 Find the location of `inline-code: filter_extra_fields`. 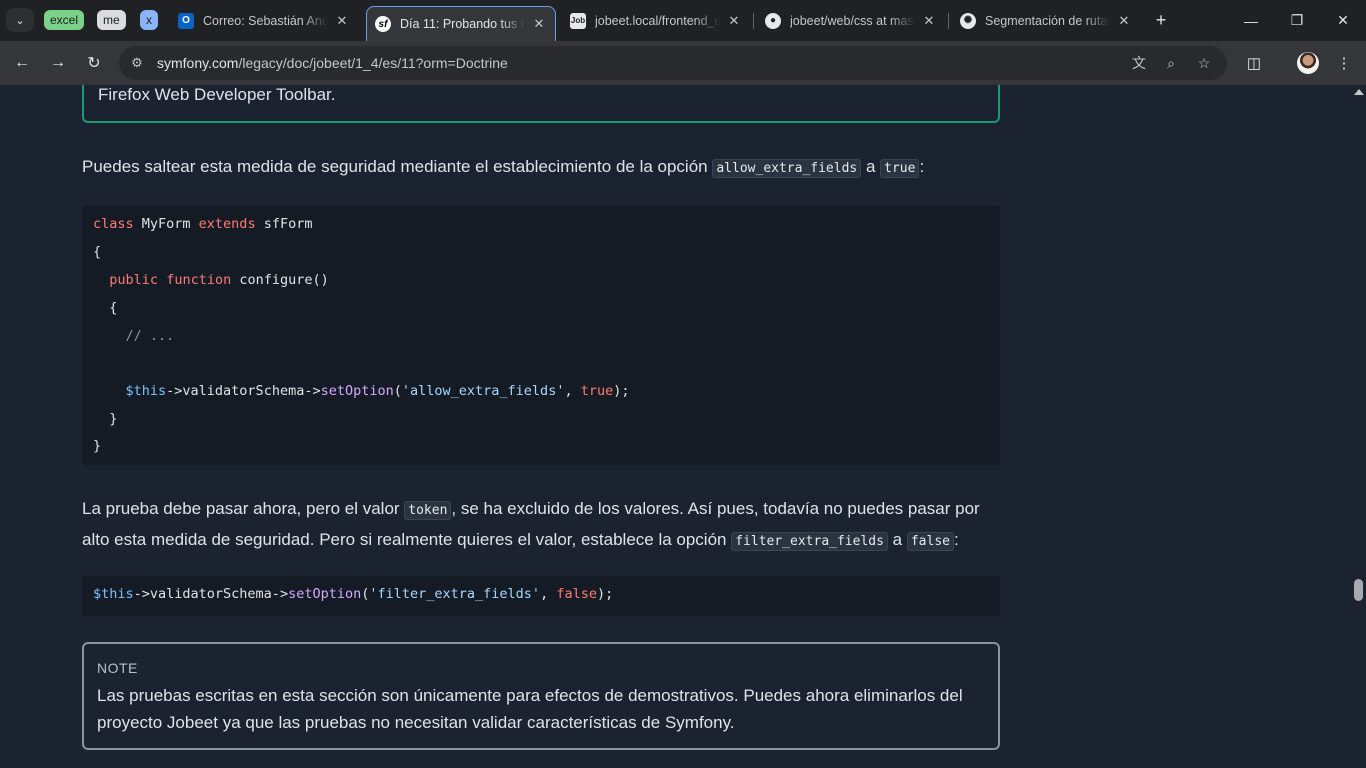

inline-code: filter_extra_fields is located at coordinates (809, 541).